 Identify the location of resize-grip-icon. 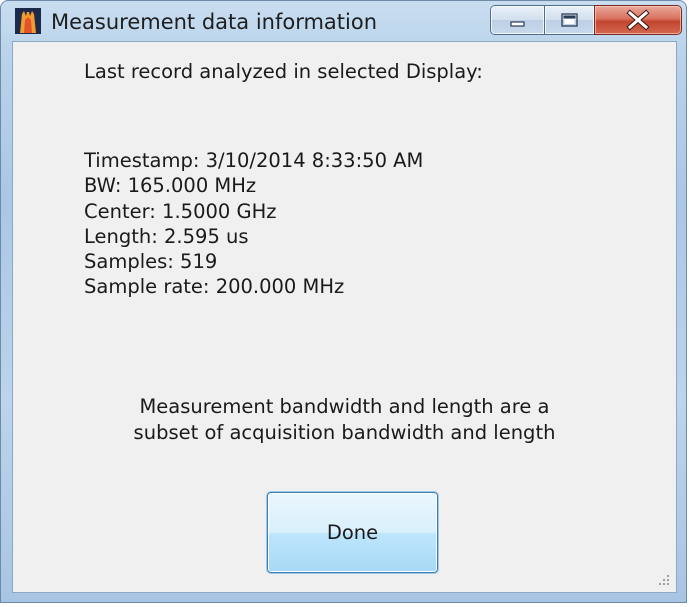
(664, 580).